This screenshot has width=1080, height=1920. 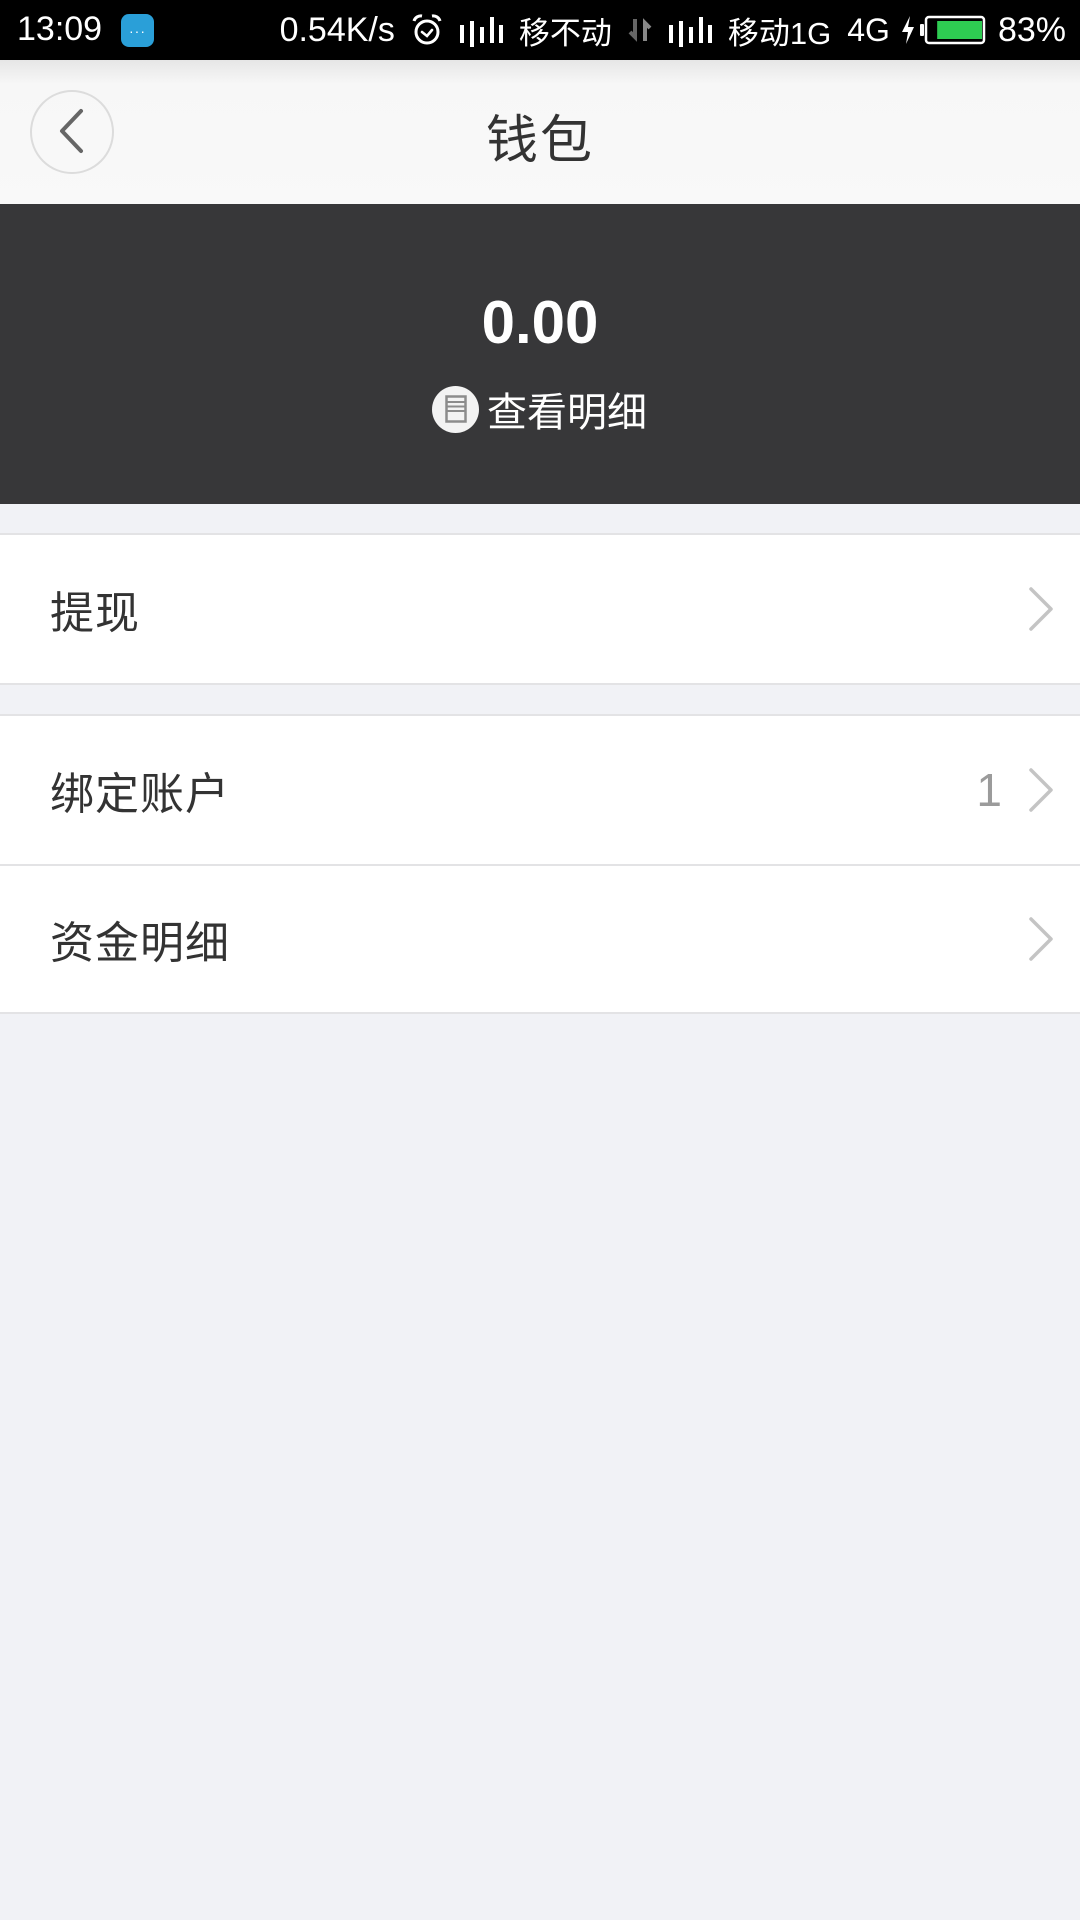 I want to click on battery-fill, so click(x=959, y=30).